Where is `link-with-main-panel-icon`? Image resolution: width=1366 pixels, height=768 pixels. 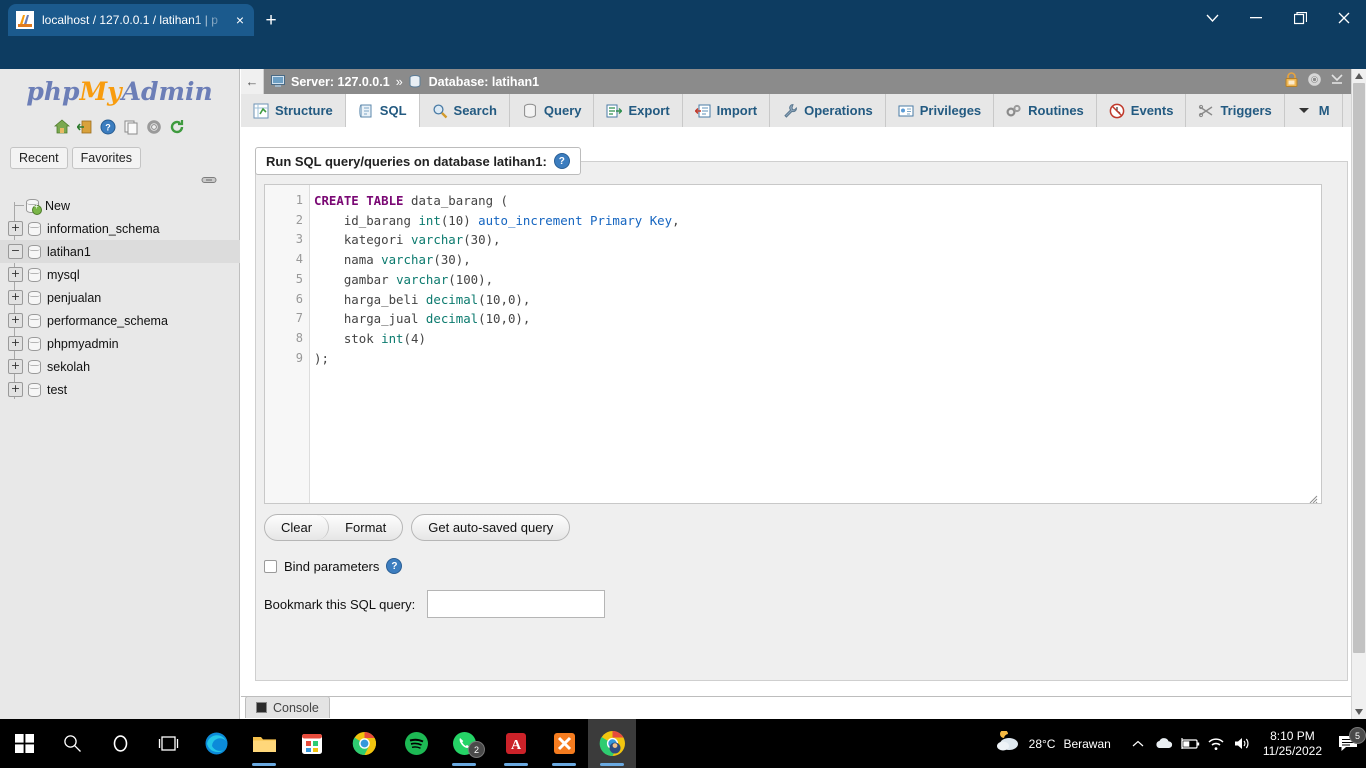
link-with-main-panel-icon is located at coordinates (209, 179).